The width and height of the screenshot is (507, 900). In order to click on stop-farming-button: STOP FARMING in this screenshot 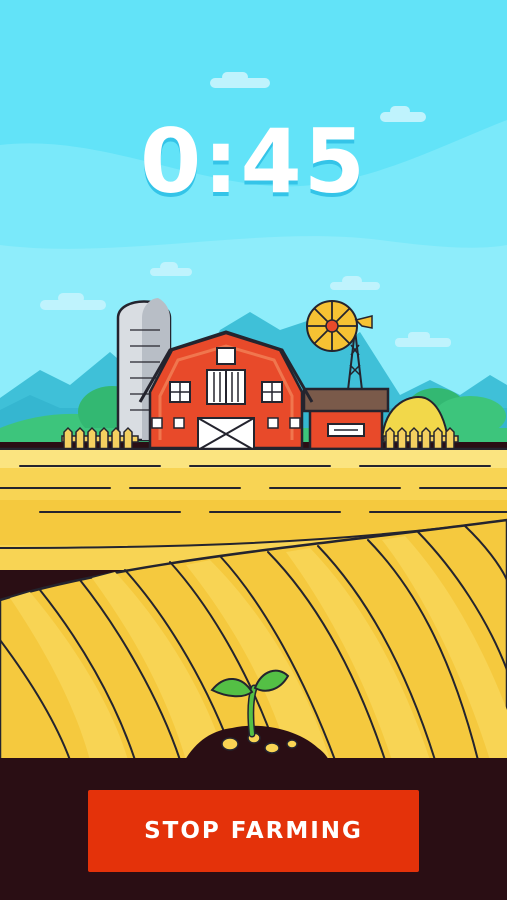, I will do `click(253, 831)`.